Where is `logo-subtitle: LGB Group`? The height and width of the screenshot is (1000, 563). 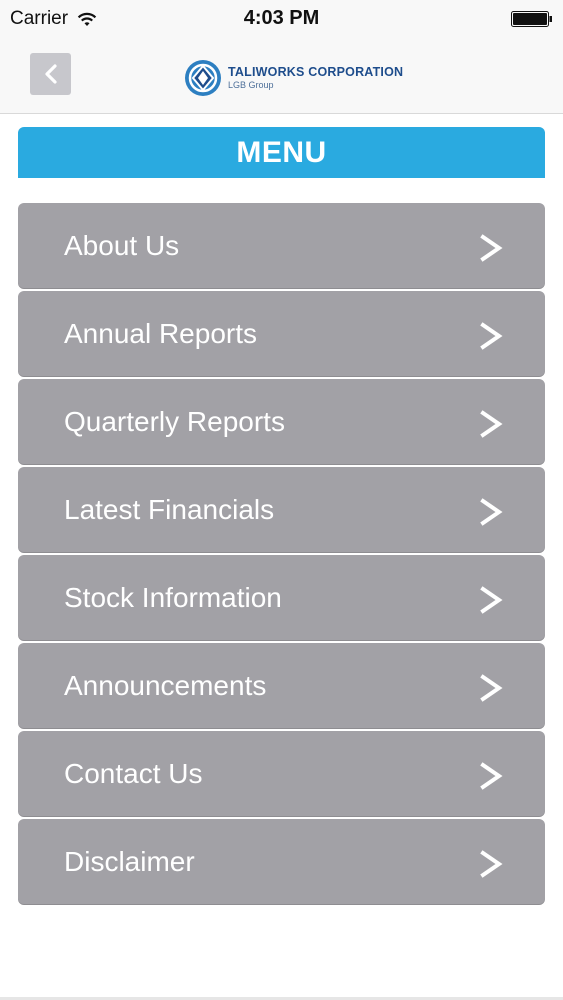 logo-subtitle: LGB Group is located at coordinates (251, 84).